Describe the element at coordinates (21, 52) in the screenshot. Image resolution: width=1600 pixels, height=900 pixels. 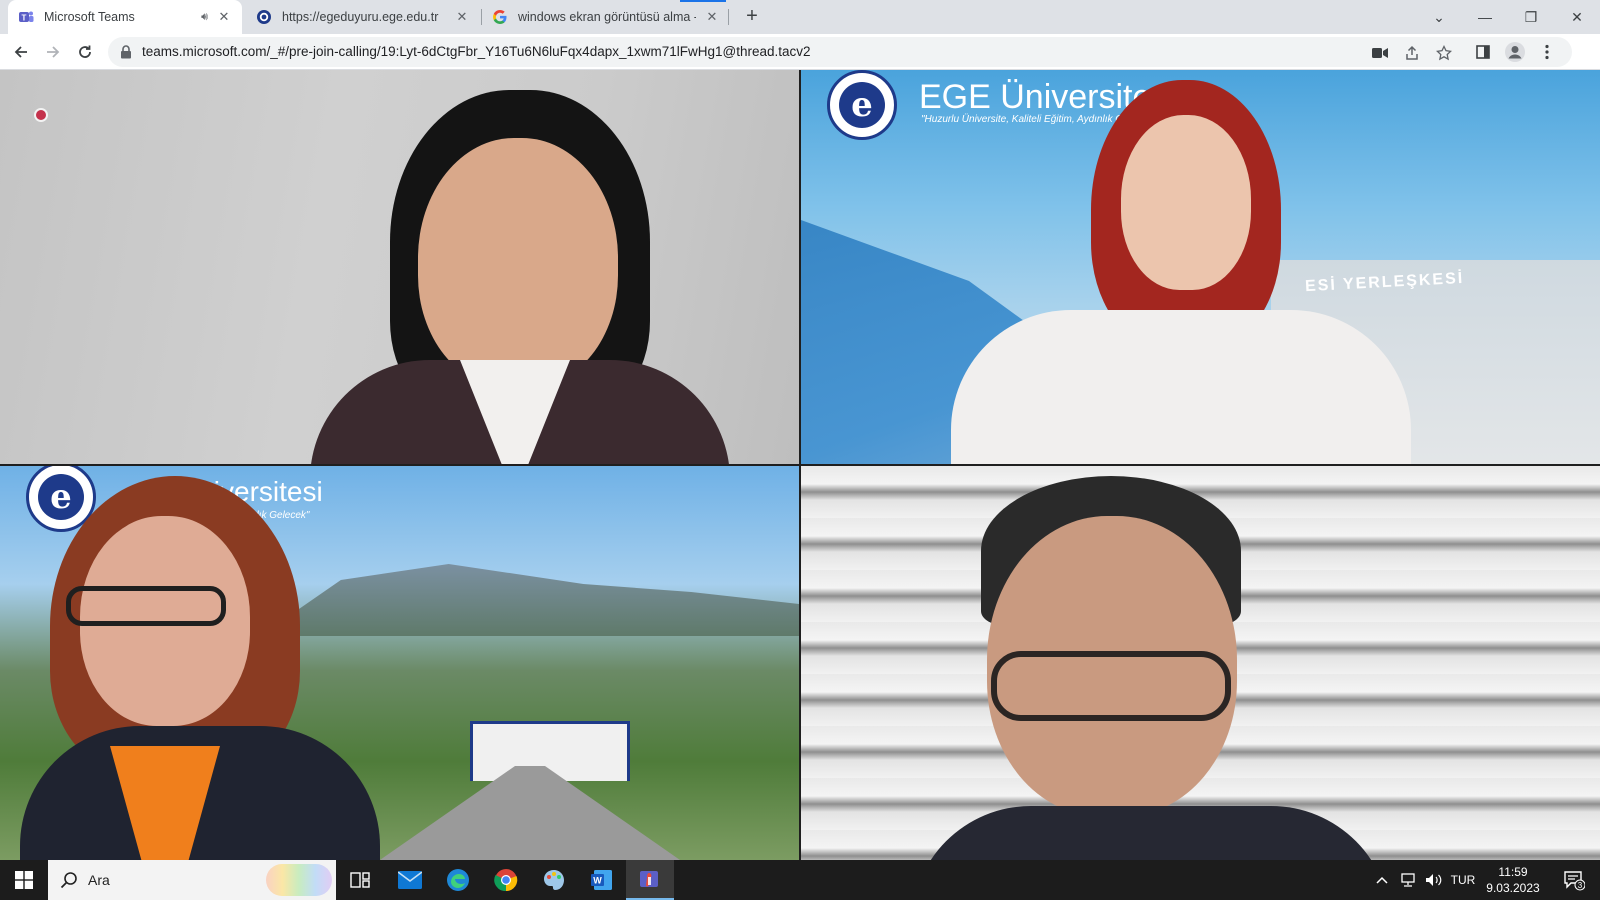
I see `back-icon` at that location.